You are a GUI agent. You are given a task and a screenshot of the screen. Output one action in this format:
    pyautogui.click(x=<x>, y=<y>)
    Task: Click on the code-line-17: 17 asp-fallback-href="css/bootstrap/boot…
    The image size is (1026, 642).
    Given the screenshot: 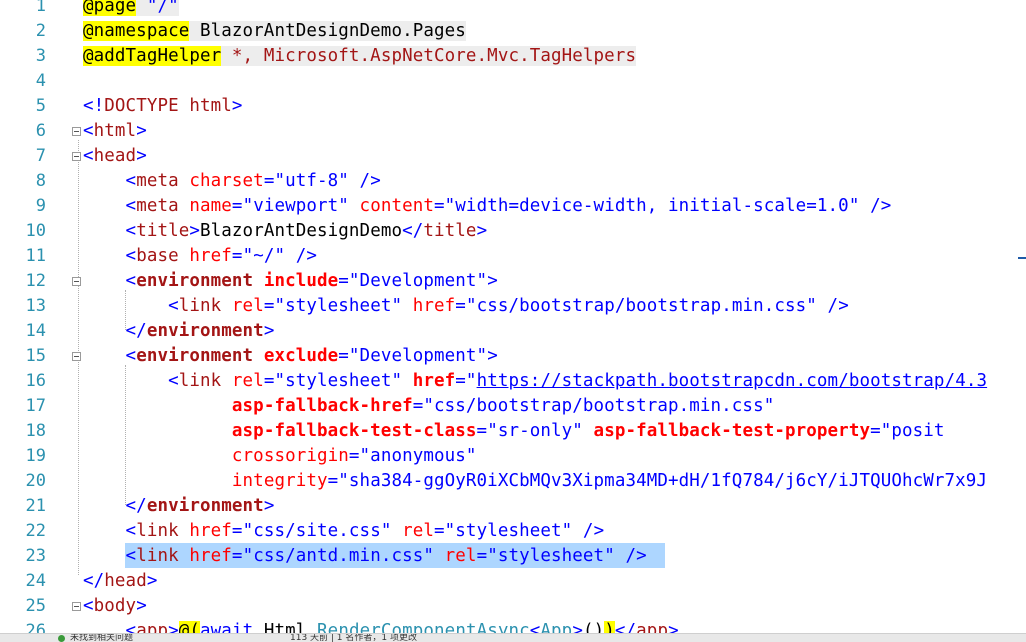 What is the action you would take?
    pyautogui.click(x=513, y=406)
    